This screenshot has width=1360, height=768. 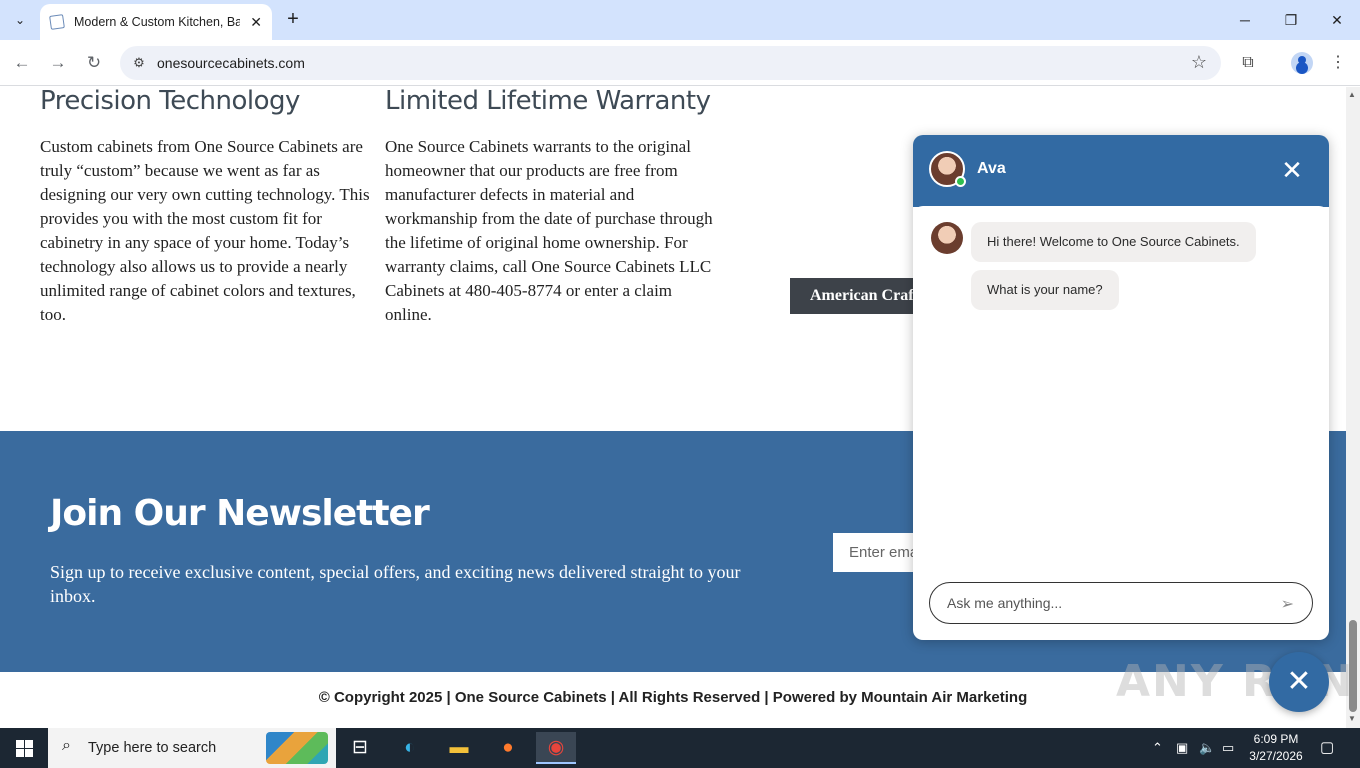 I want to click on newsletter-title: Join Our Newsletter, so click(x=240, y=513).